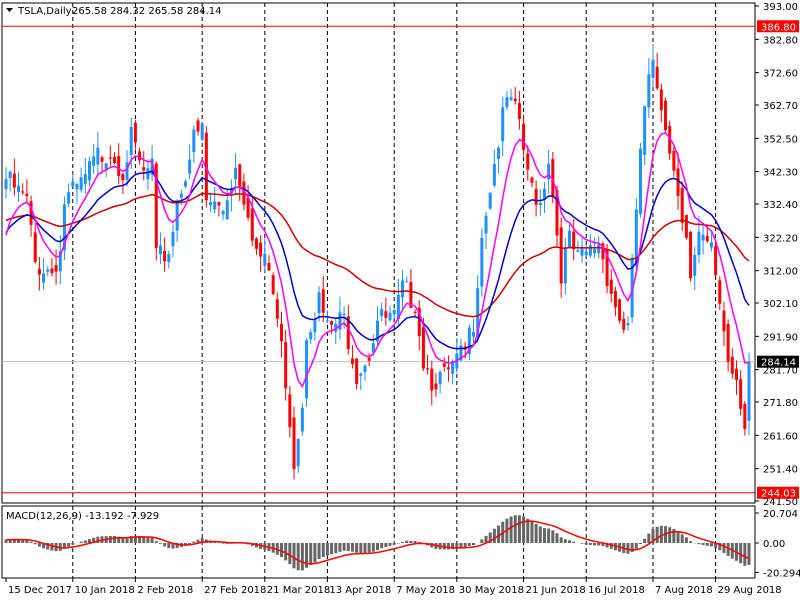 This screenshot has width=800, height=600. I want to click on symbol-label: TSLA,Daily, so click(44, 11).